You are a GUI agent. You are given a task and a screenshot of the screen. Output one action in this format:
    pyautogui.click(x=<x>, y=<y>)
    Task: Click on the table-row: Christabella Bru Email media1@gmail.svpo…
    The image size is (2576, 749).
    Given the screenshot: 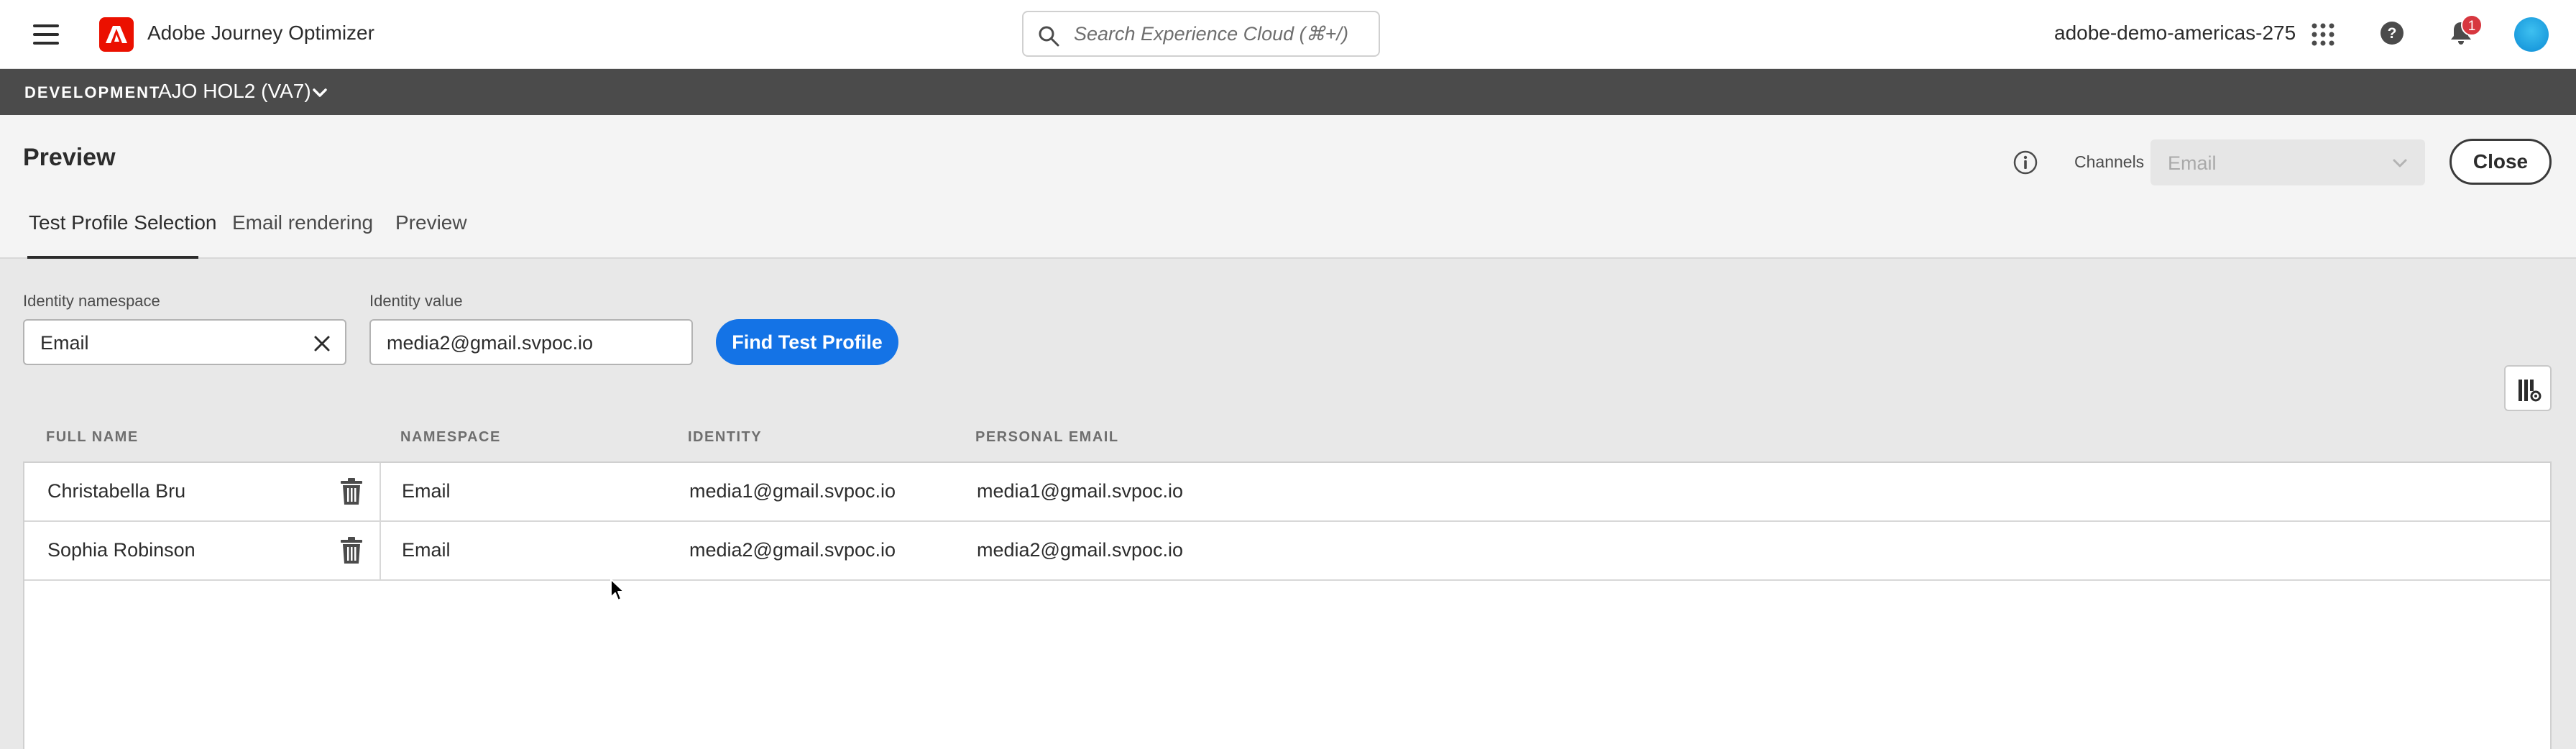 What is the action you would take?
    pyautogui.click(x=1287, y=492)
    